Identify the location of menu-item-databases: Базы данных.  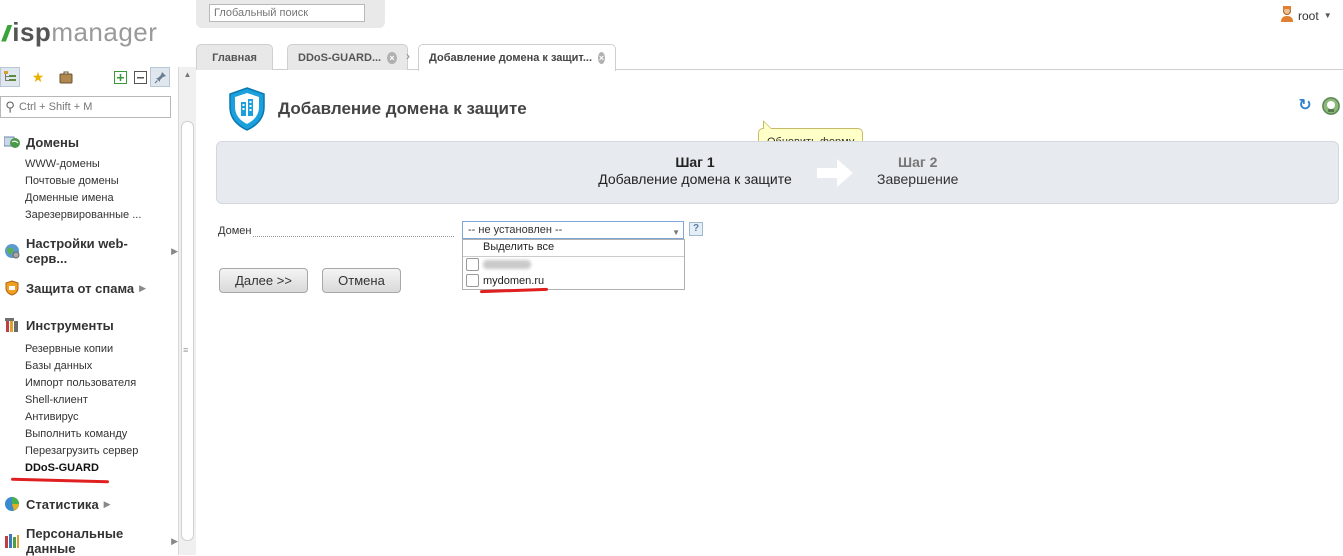
(58, 366).